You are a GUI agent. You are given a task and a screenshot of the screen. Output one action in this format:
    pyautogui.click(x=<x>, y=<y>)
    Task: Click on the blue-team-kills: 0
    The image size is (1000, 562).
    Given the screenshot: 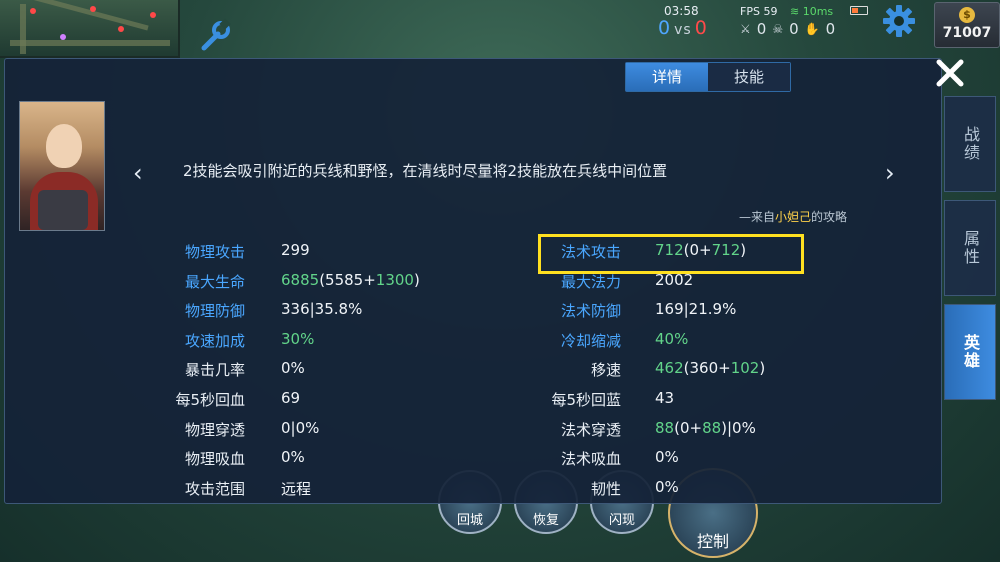 What is the action you would take?
    pyautogui.click(x=665, y=28)
    